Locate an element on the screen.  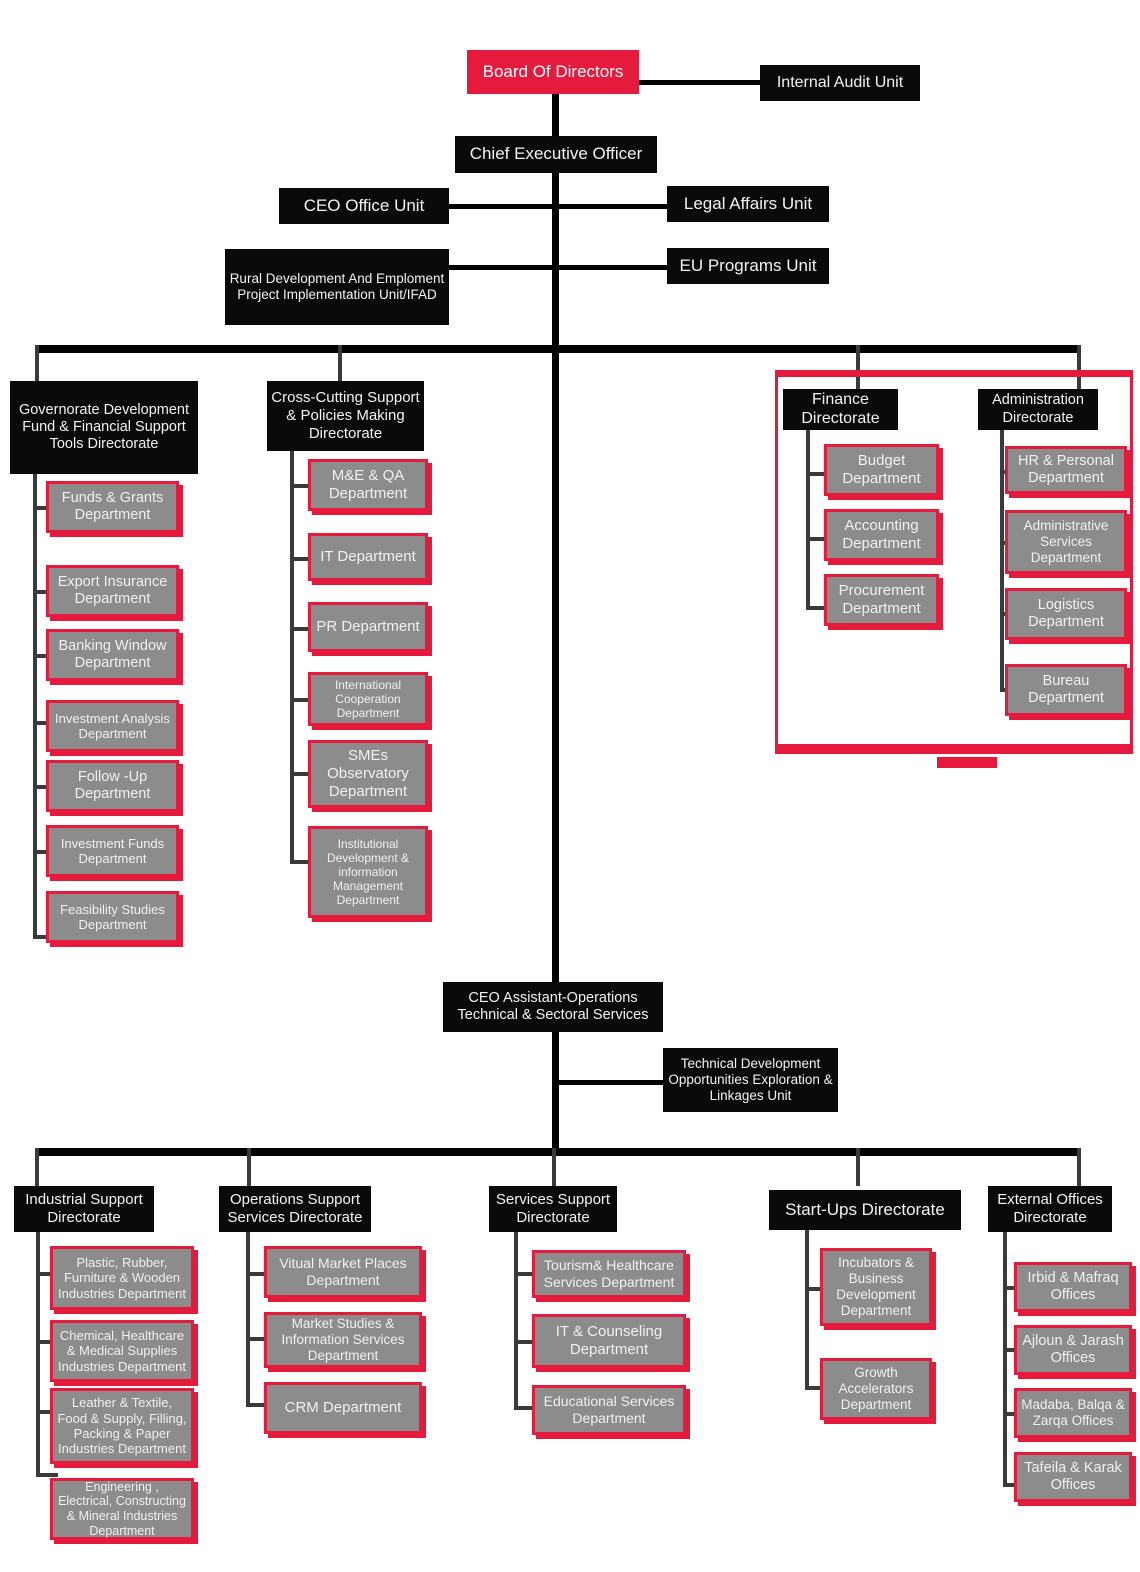
node-export-insurance-department: Export Insurance Department is located at coordinates (112, 591).